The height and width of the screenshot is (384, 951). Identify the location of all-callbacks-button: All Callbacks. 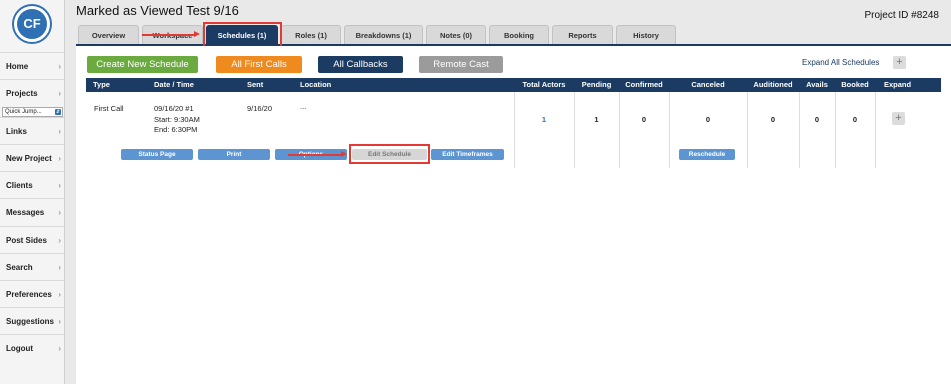
(360, 64).